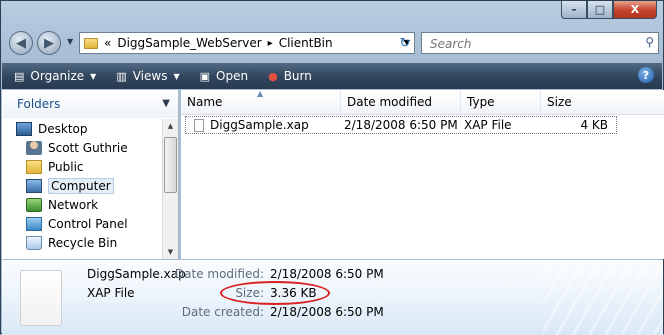 The image size is (664, 335). I want to click on tree-item-recycle-bin: Recycle Bin, so click(82, 242).